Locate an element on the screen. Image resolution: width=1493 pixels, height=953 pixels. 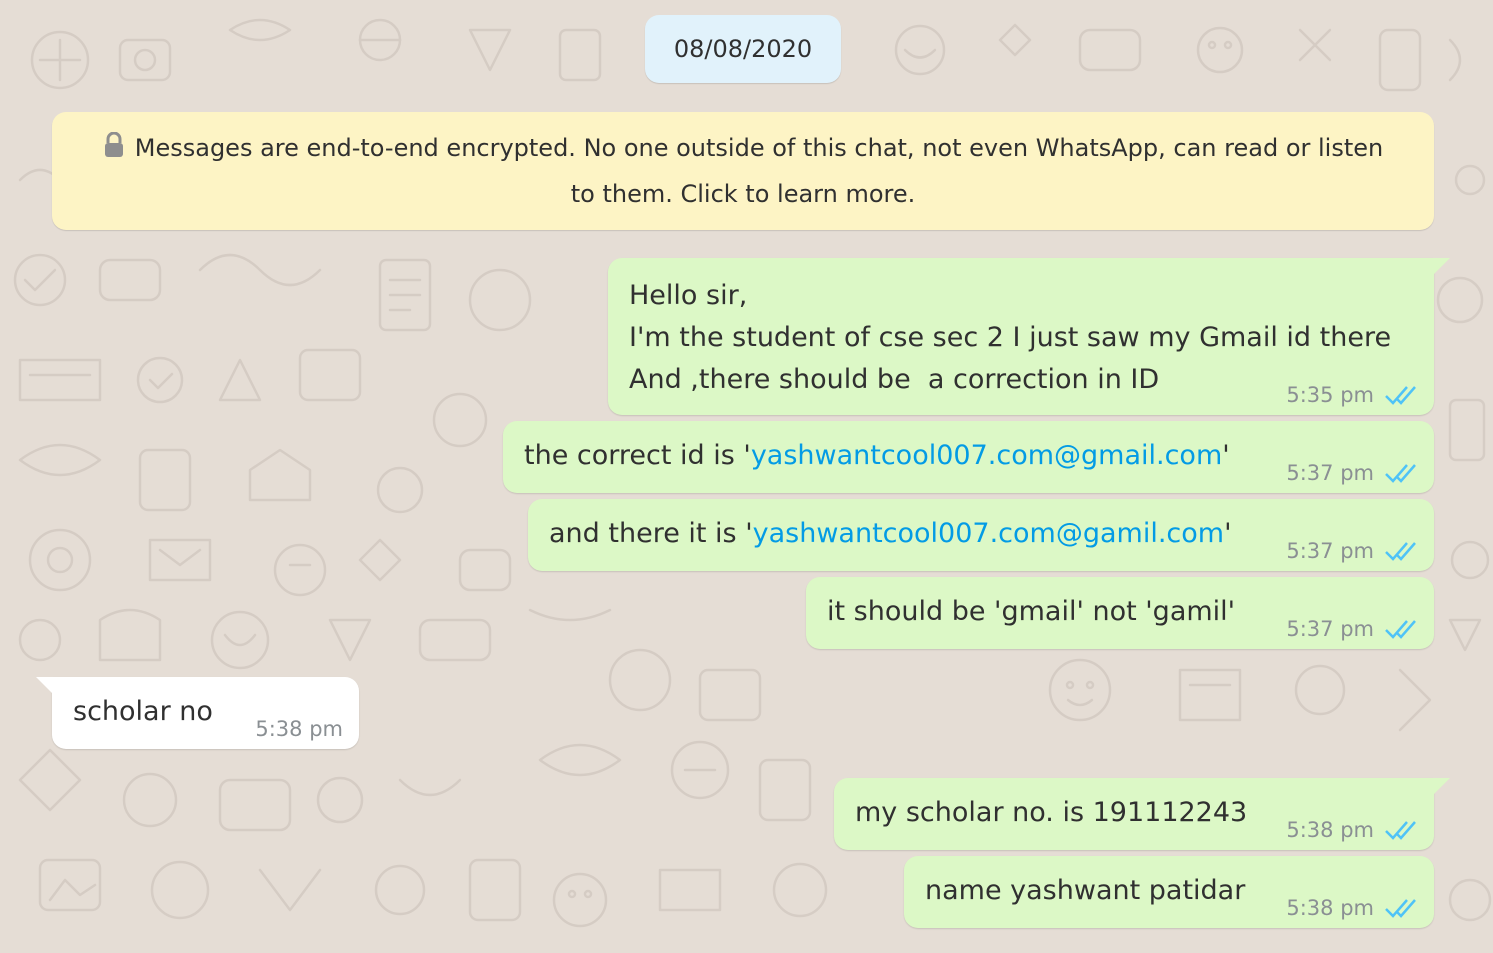
message-bubble-outgoing: my scholar no. is 191112243 5:38 pm is located at coordinates (1142, 814).